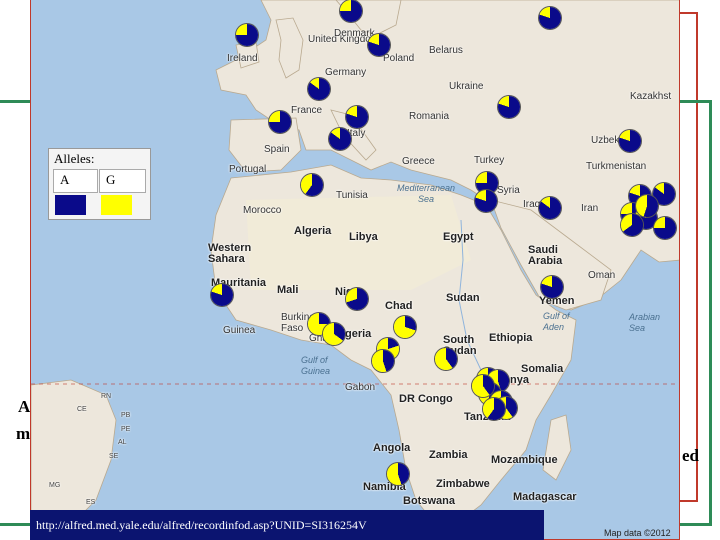 The height and width of the screenshot is (540, 720). What do you see at coordinates (489, 160) in the screenshot?
I see `country-label-turkey: Turkey` at bounding box center [489, 160].